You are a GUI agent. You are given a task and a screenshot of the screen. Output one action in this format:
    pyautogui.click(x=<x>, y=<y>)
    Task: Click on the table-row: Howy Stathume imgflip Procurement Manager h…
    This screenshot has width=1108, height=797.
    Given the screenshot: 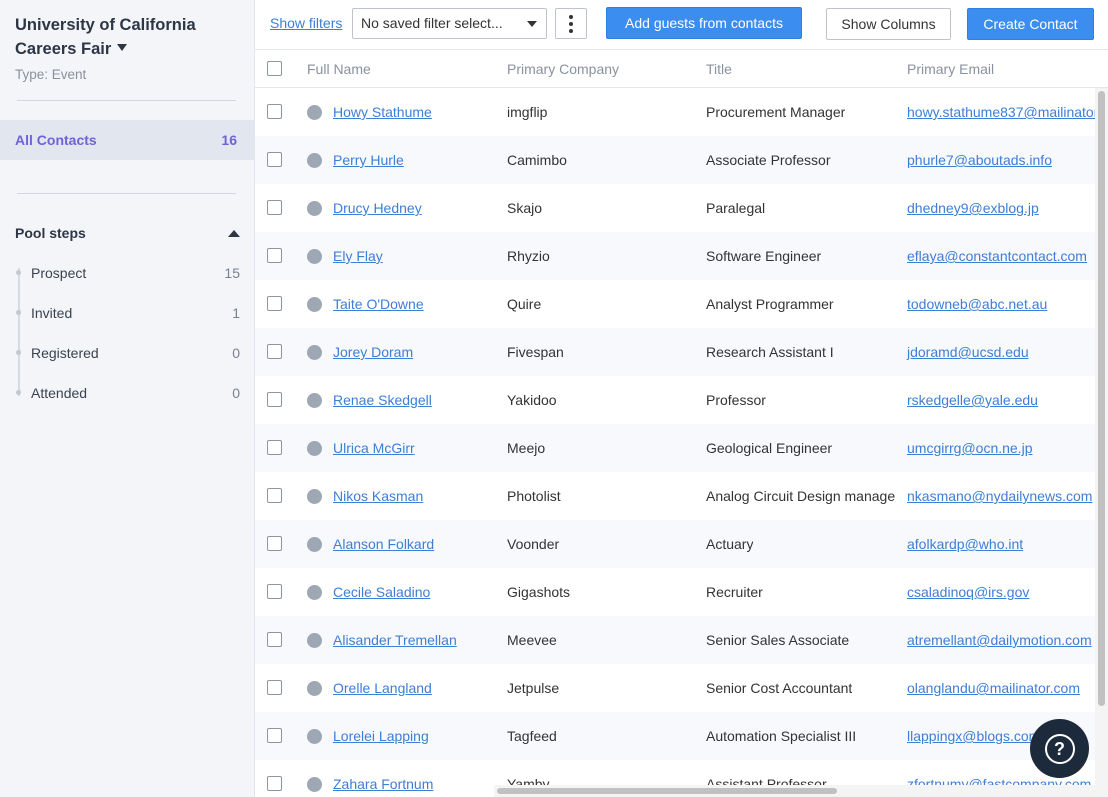 What is the action you would take?
    pyautogui.click(x=681, y=112)
    